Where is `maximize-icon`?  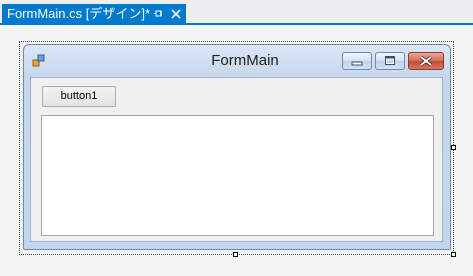
maximize-icon is located at coordinates (390, 60).